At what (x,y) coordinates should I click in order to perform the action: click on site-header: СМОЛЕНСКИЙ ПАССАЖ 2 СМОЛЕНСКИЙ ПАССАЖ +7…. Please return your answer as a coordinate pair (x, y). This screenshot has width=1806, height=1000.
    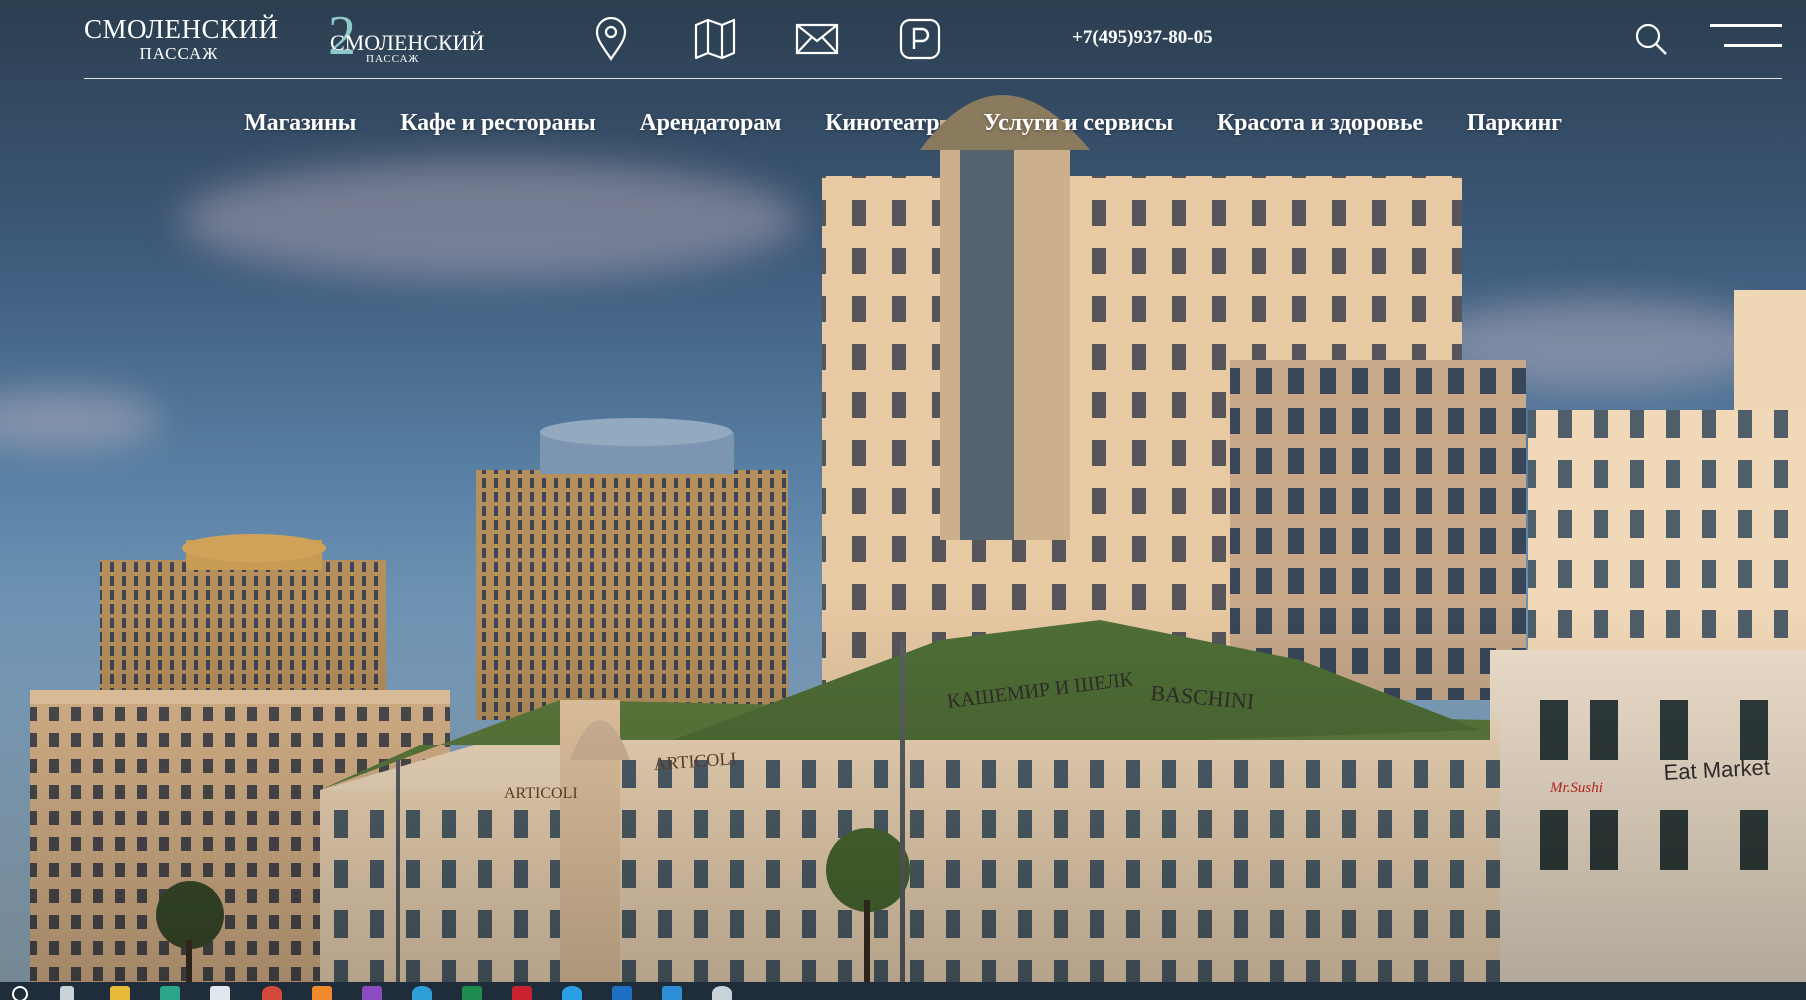
    Looking at the image, I should click on (903, 40).